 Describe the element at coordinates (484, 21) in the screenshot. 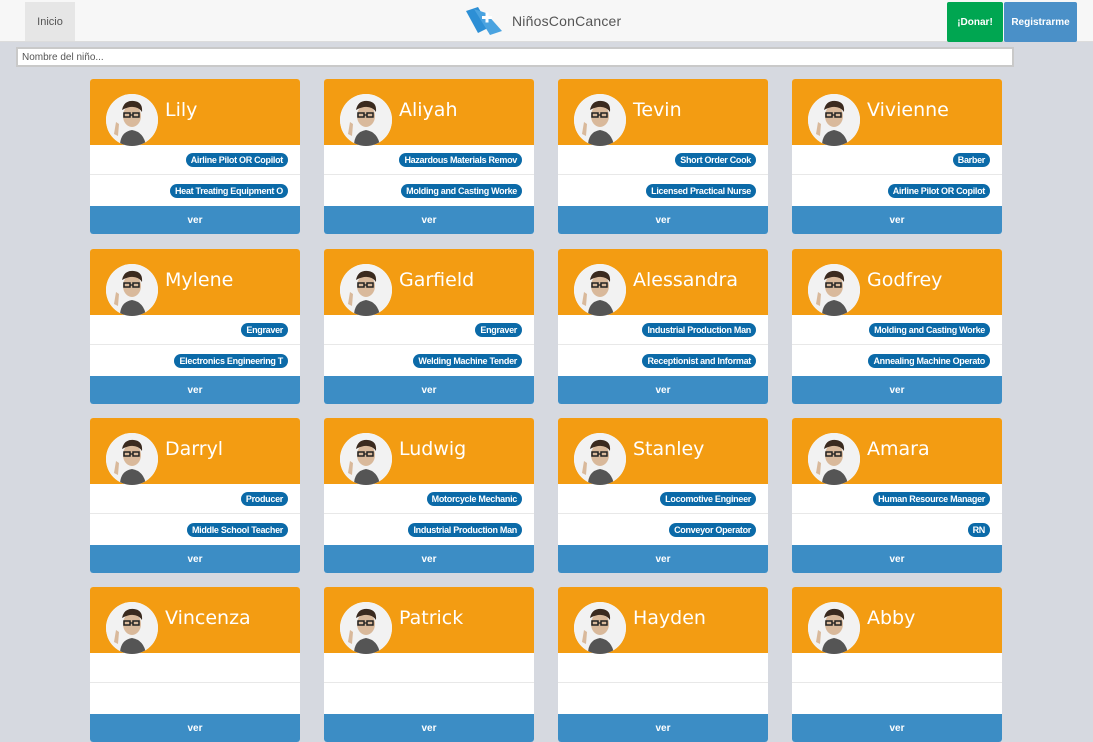

I see `brand-logo-icon` at that location.